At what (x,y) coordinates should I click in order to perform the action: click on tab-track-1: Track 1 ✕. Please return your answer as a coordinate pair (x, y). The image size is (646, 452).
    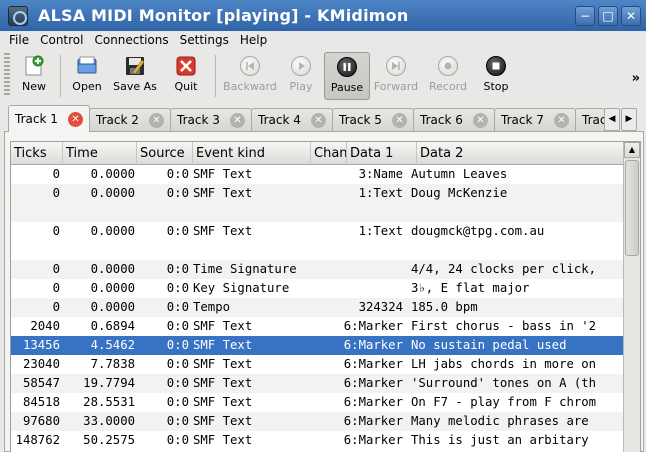
    Looking at the image, I should click on (49, 118).